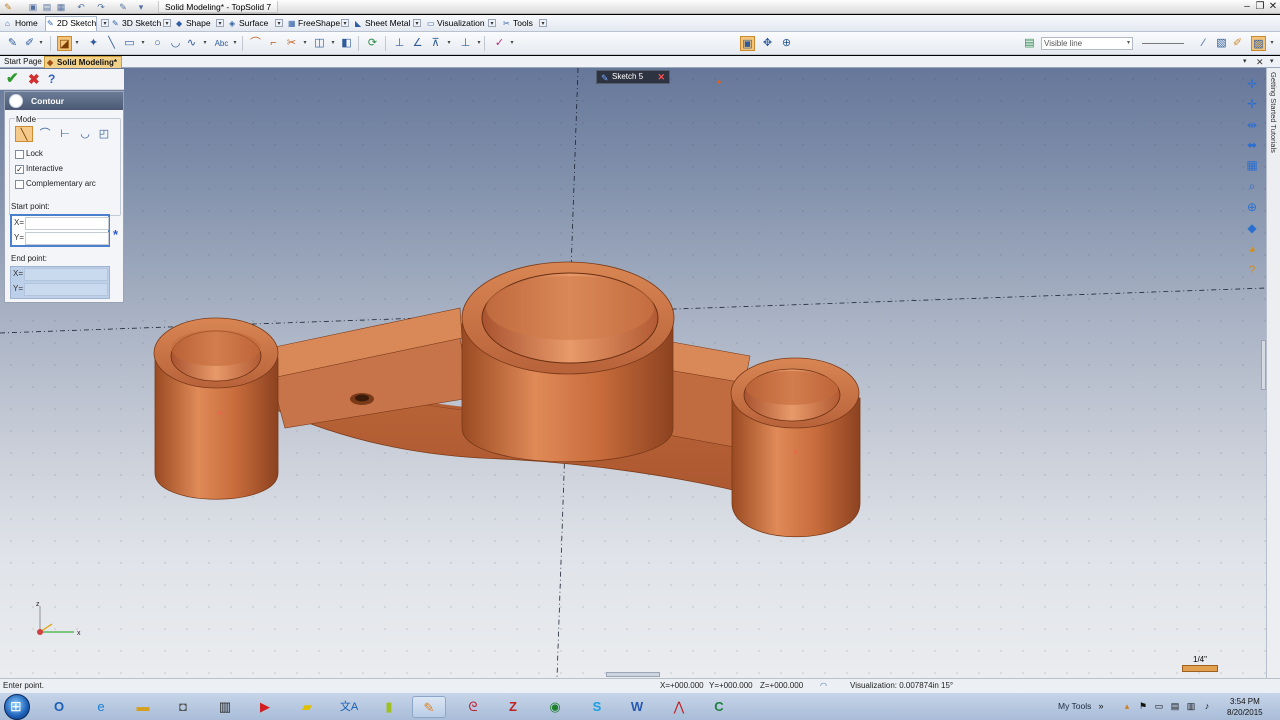 The image size is (1280, 720). Describe the element at coordinates (71, 23) in the screenshot. I see `menu-2d-sketch: ✎ 2D Sketch` at that location.